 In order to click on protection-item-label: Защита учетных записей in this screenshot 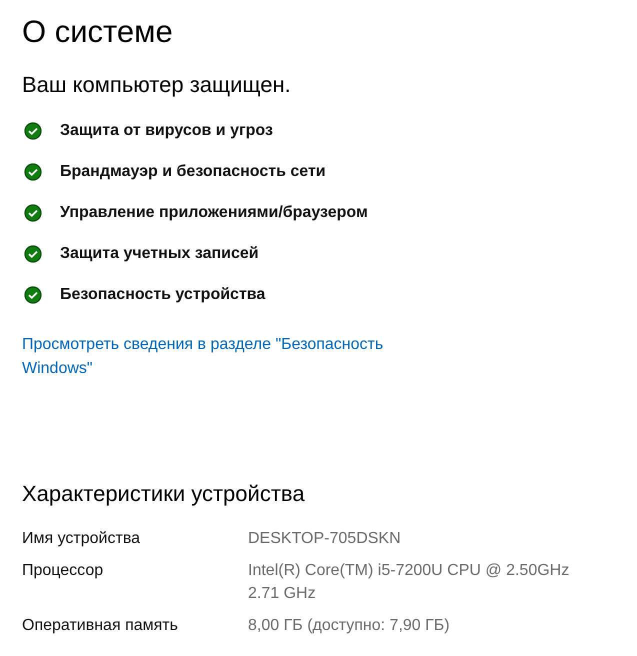, I will do `click(159, 253)`.